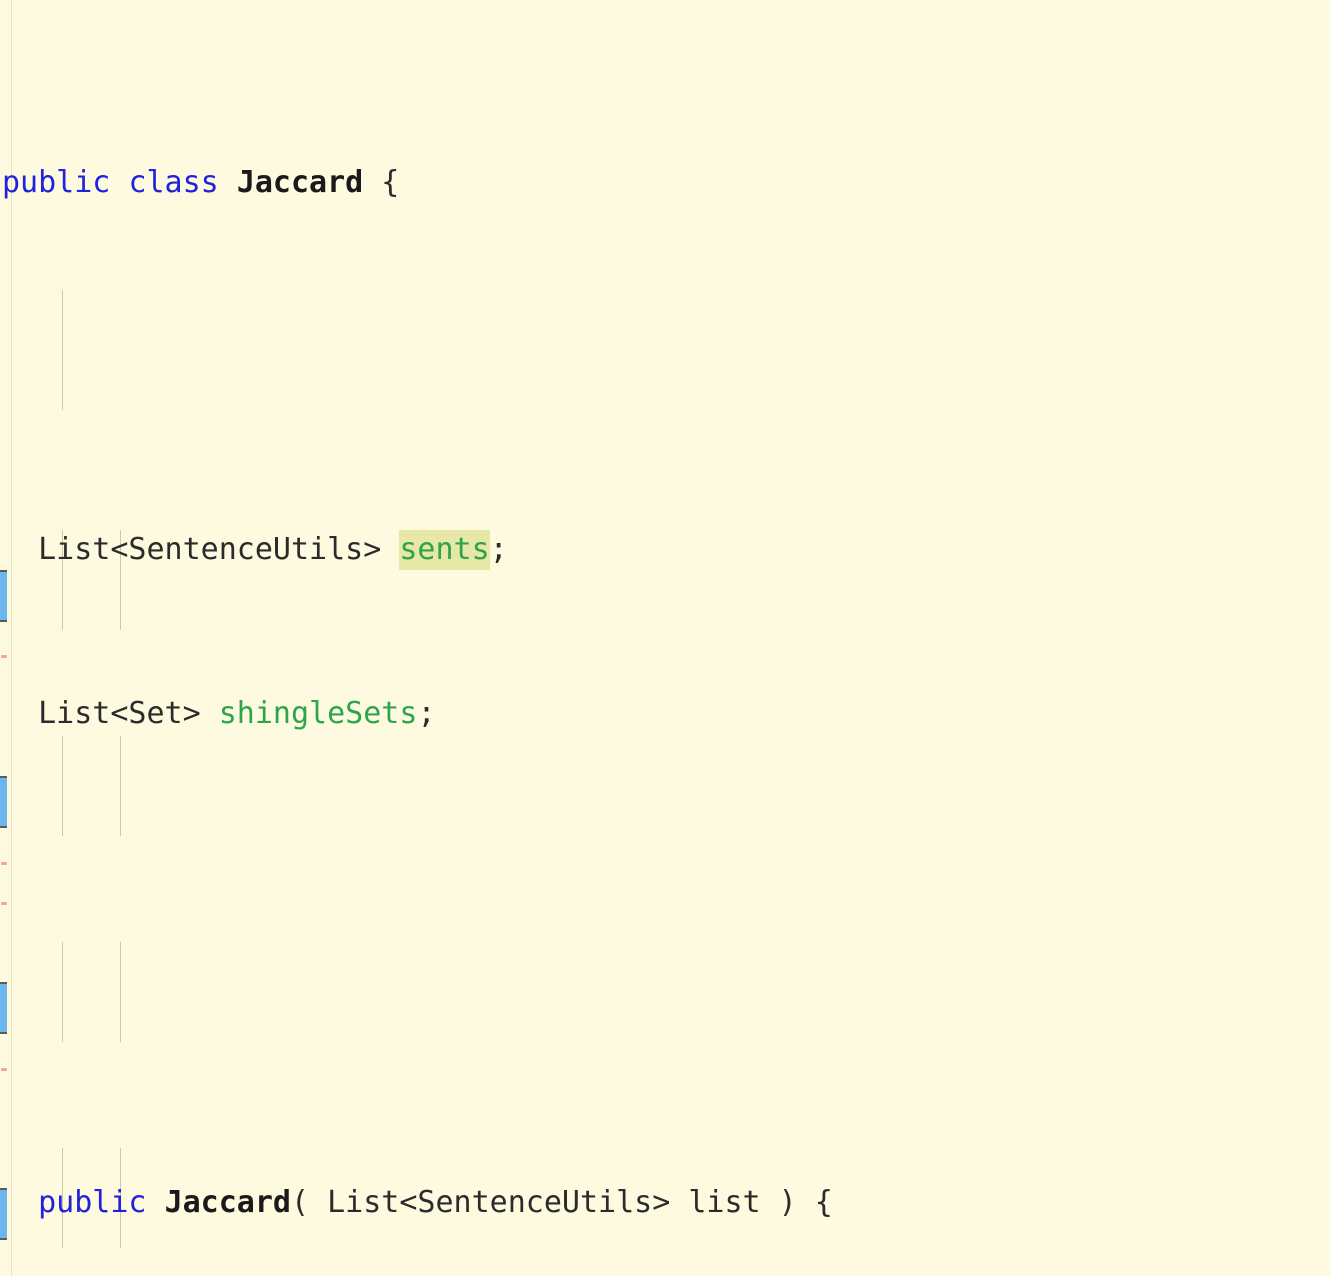 The width and height of the screenshot is (1330, 1276). Describe the element at coordinates (665, 550) in the screenshot. I see `code-line-field-sents: List<SentenceUtils> sents;` at that location.